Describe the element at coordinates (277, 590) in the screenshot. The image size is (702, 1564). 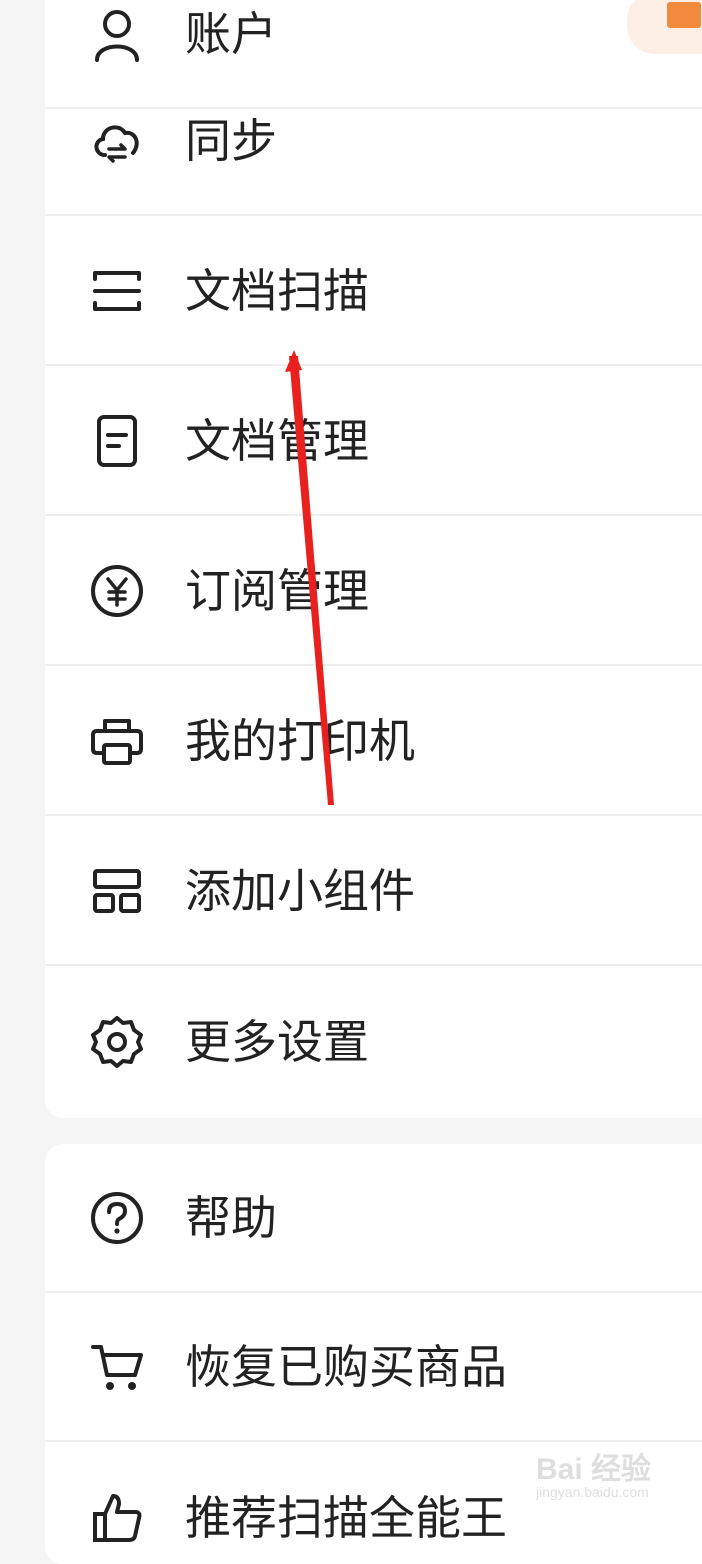
I see `menu-item-label: 订阅管理` at that location.